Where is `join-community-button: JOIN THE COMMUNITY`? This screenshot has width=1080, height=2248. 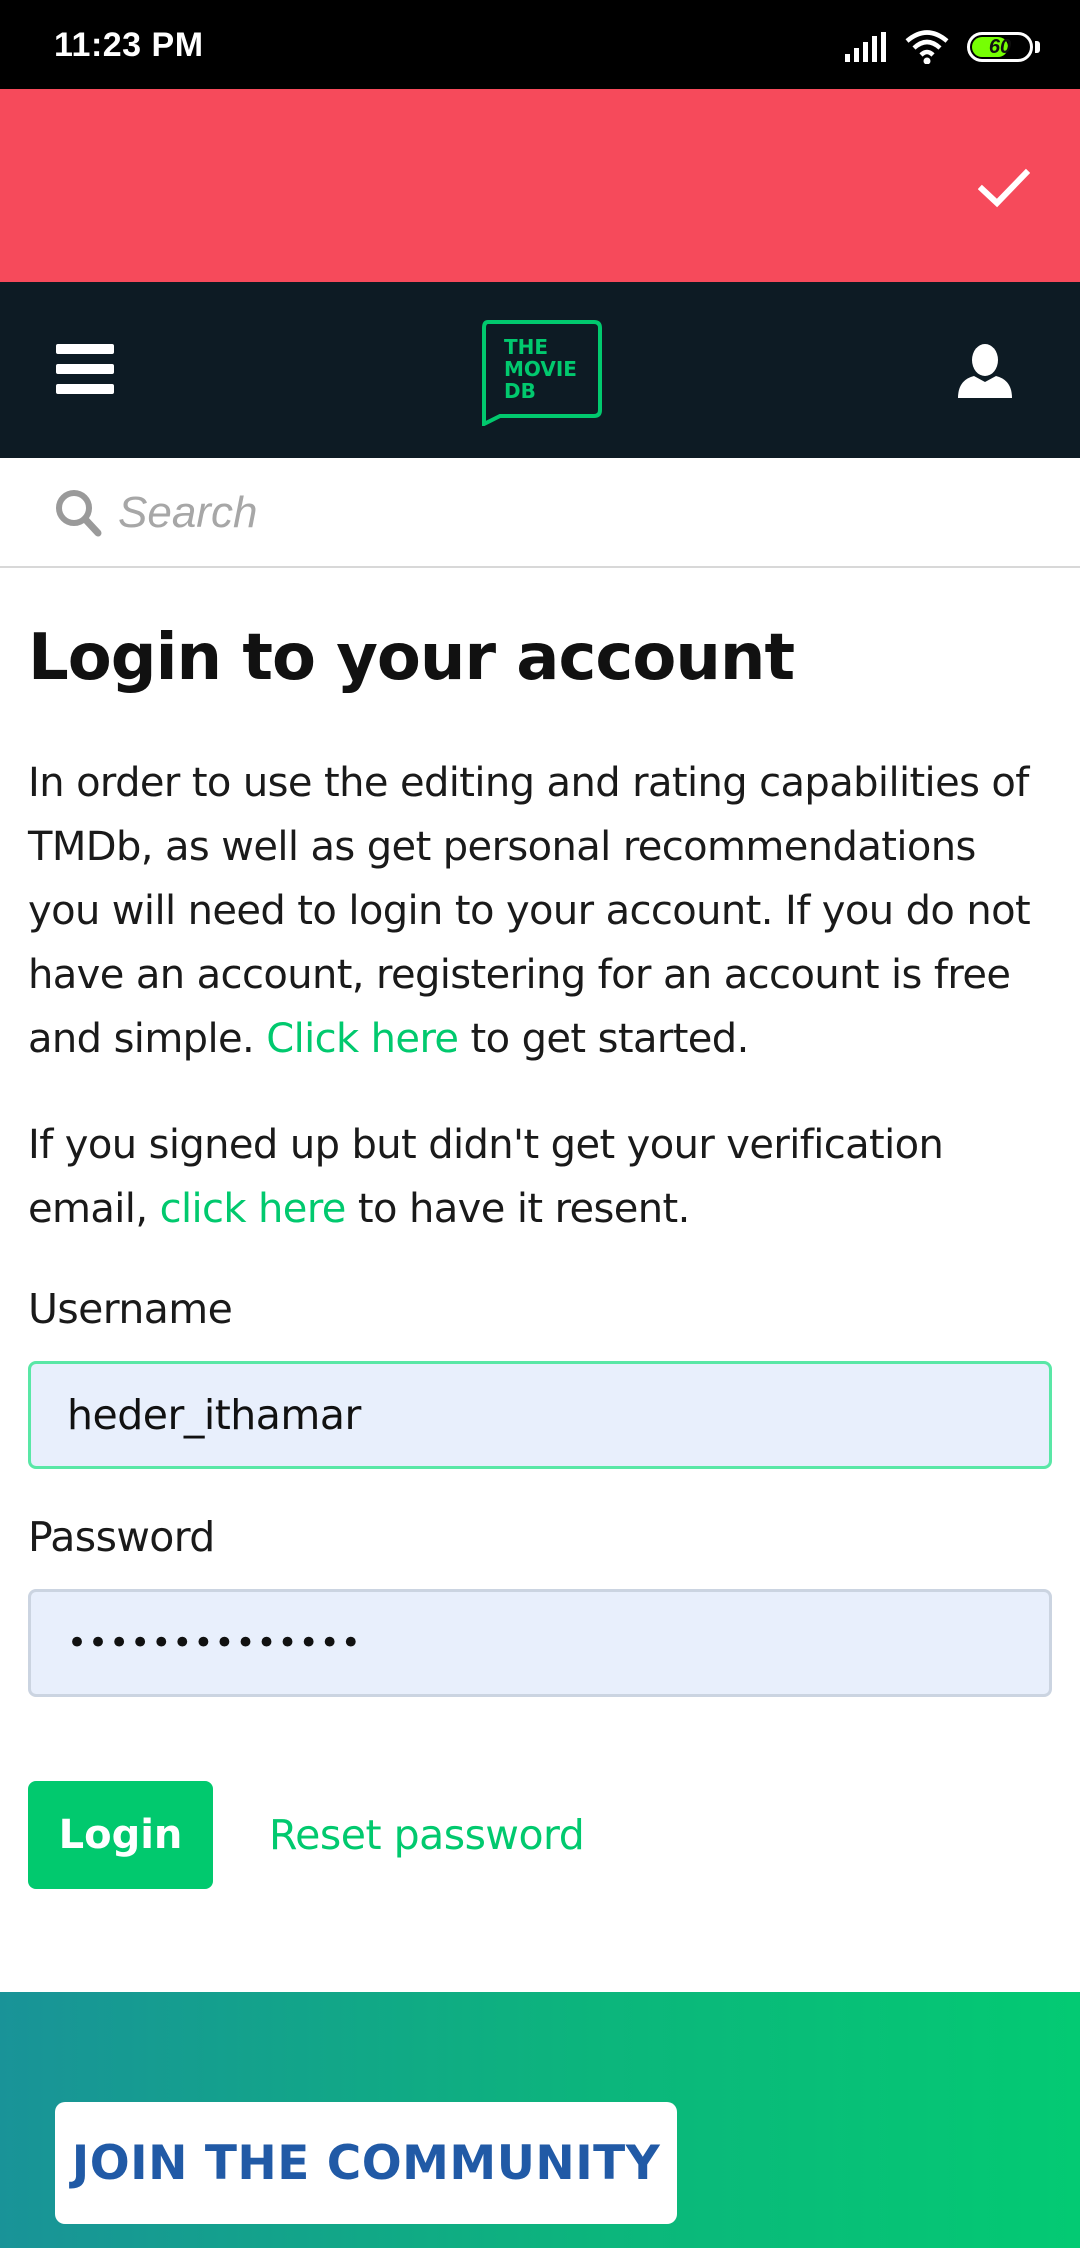 join-community-button: JOIN THE COMMUNITY is located at coordinates (366, 2163).